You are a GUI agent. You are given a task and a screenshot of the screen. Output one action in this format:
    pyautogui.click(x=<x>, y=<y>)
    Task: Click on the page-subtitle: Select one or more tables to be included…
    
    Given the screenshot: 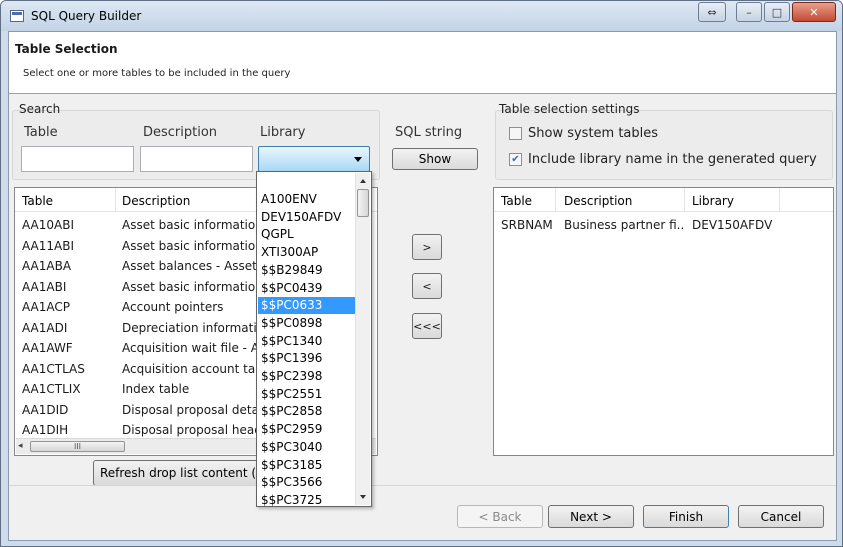 What is the action you would take?
    pyautogui.click(x=157, y=73)
    